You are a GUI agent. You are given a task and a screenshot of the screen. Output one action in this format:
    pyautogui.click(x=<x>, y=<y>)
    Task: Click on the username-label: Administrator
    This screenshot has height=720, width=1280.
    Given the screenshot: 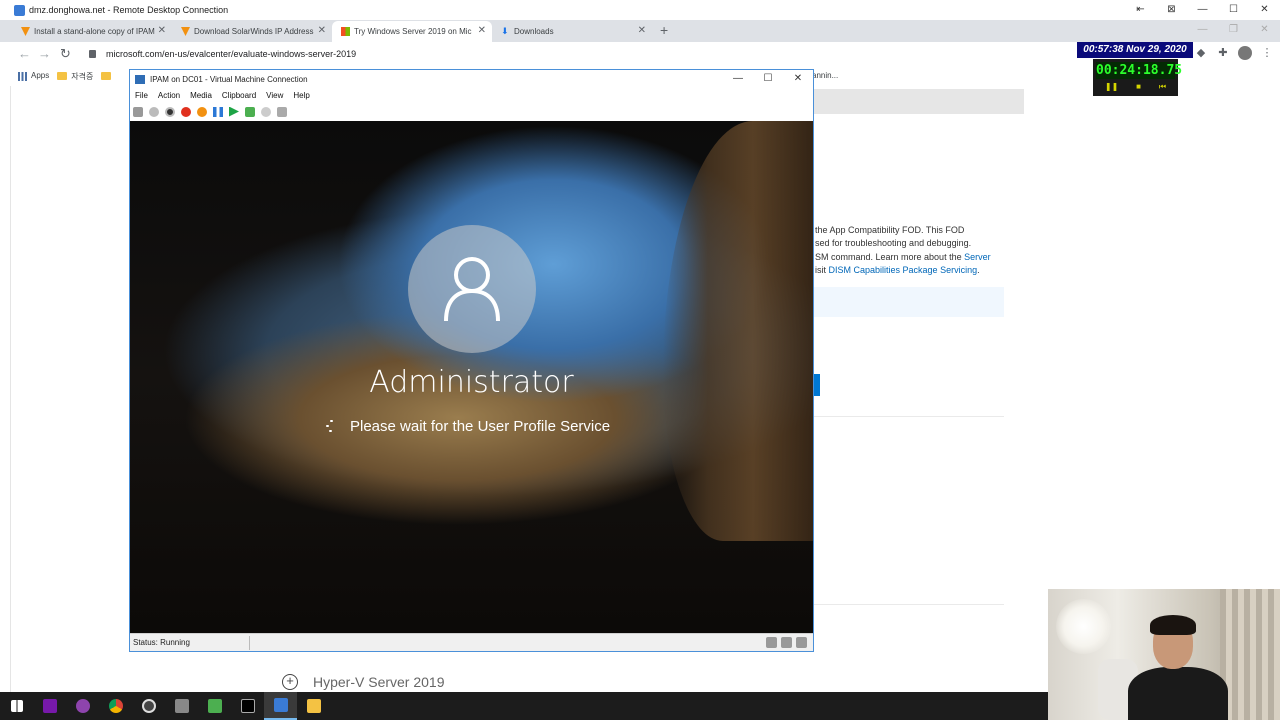 What is the action you would take?
    pyautogui.click(x=471, y=382)
    